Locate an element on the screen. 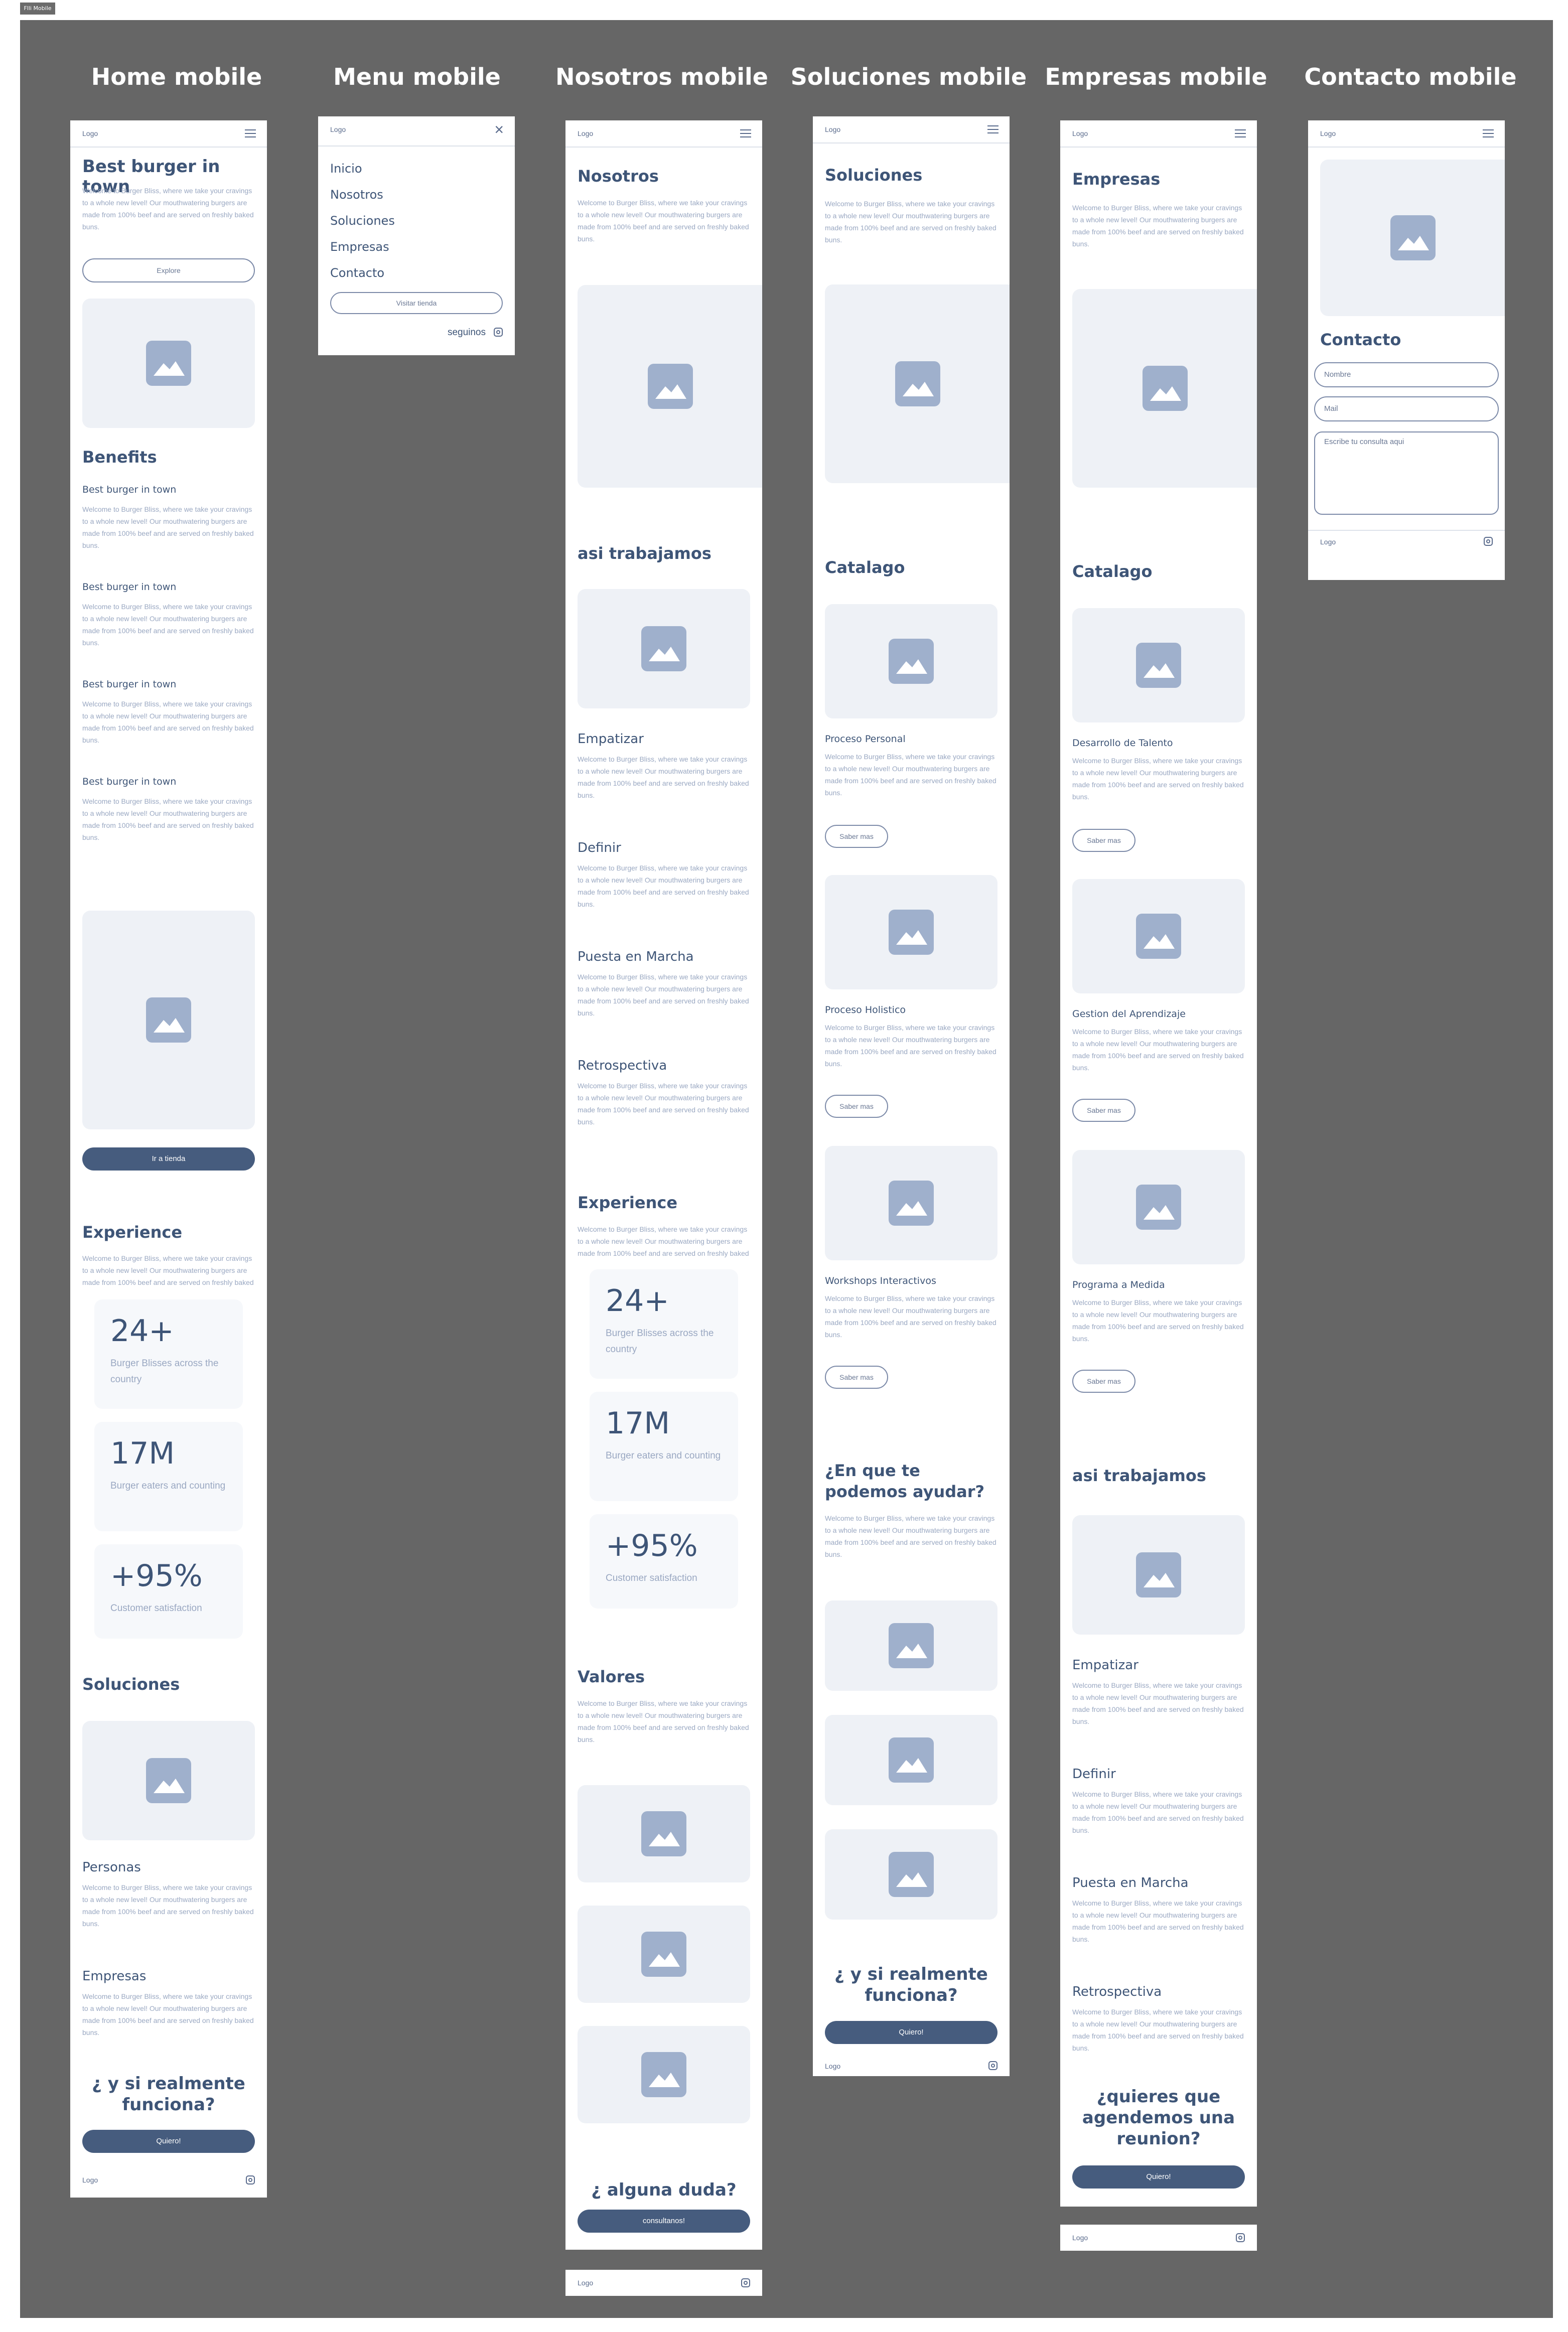  menu-item-soluciones: Soluciones is located at coordinates (362, 221).